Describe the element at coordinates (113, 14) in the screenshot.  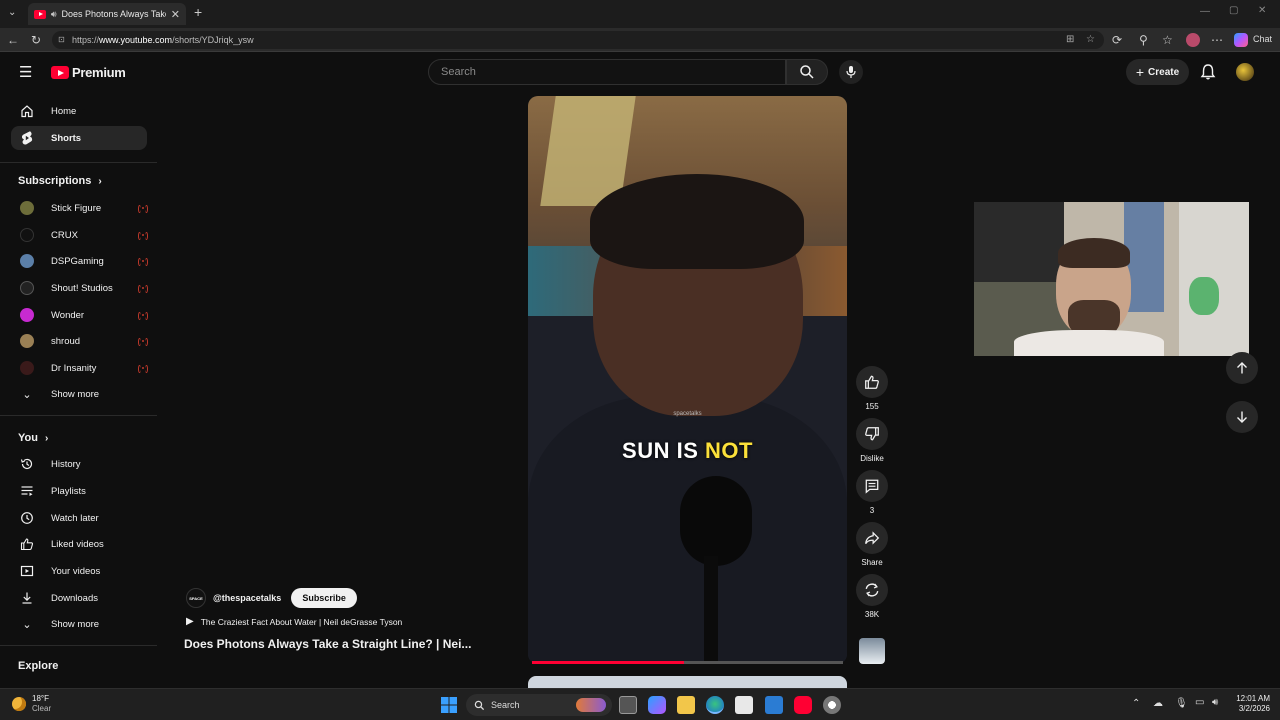
I see `tab-title: Does Photons Always Take a St` at that location.